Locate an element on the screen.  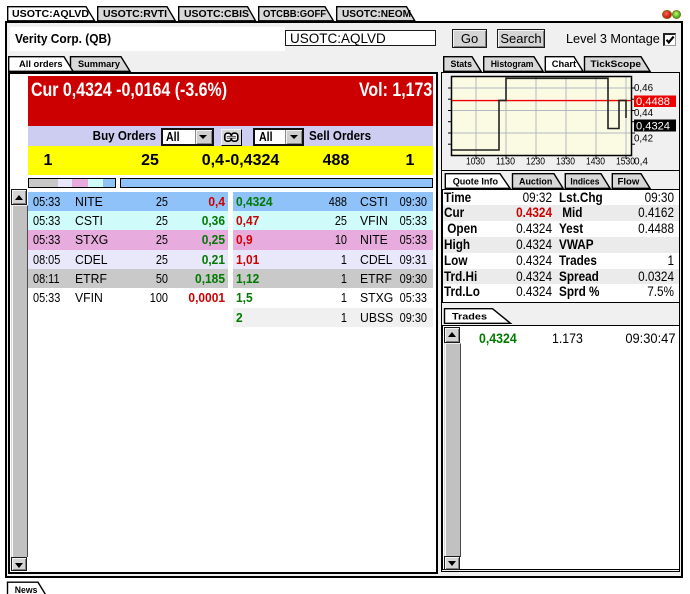
svg-text: USOTC:RVTI is located at coordinates (135, 14).